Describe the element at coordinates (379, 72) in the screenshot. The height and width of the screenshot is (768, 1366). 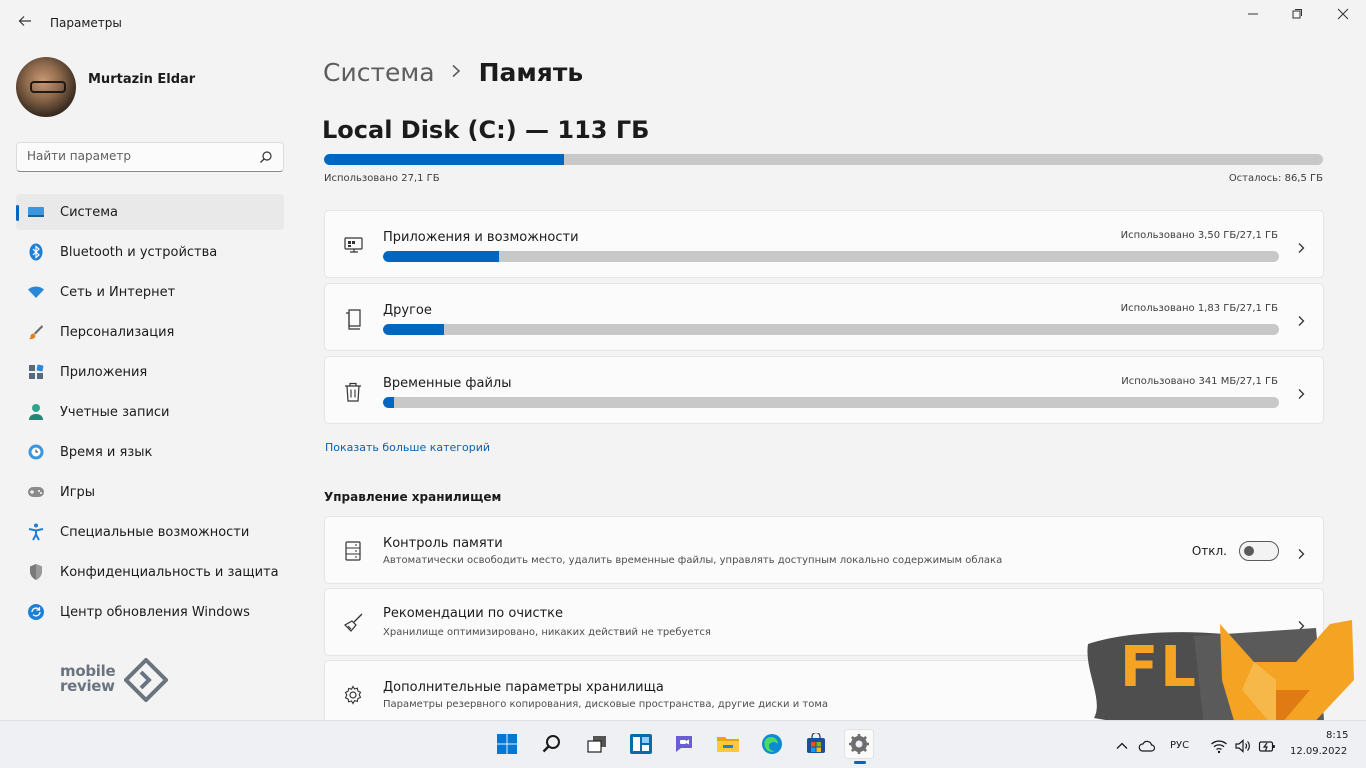
I see `breadcrumb-parent: Система` at that location.